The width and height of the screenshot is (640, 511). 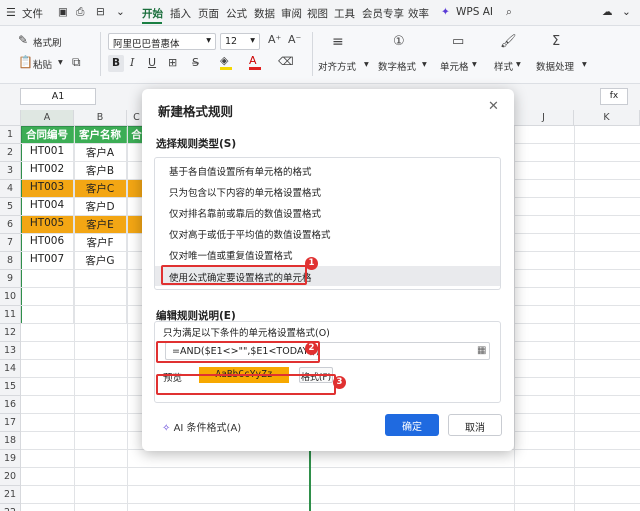 I want to click on row-header: 6, so click(x=10, y=225).